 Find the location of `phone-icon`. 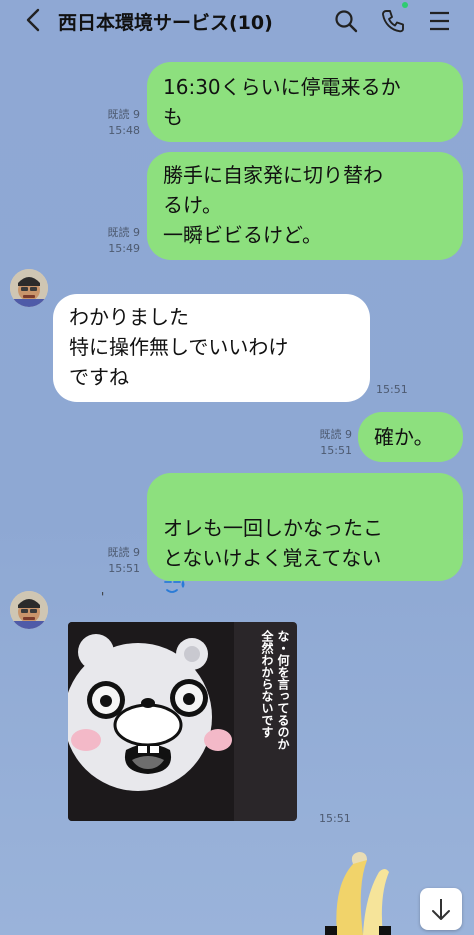

phone-icon is located at coordinates (393, 21).